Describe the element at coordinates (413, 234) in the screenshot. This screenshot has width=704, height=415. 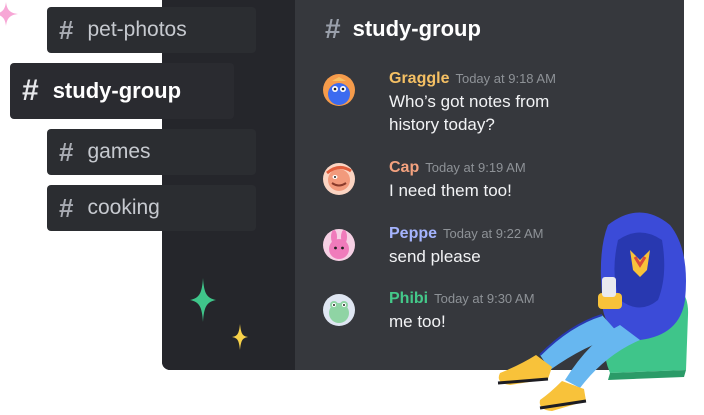
I see `message-author: Peppe` at that location.